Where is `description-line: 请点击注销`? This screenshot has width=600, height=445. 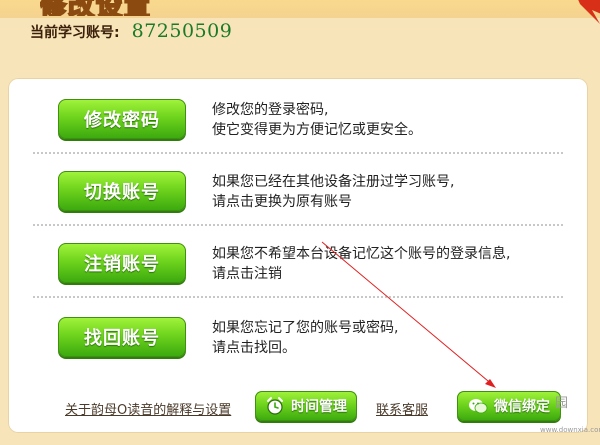 description-line: 请点击注销 is located at coordinates (247, 274).